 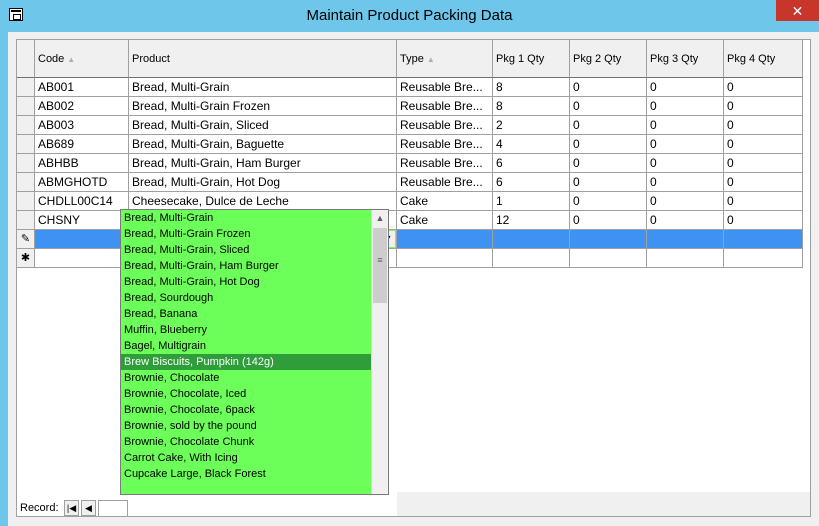 What do you see at coordinates (246, 266) in the screenshot?
I see `dropdown-option: Bread, Multi-Grain, Ham Burger` at bounding box center [246, 266].